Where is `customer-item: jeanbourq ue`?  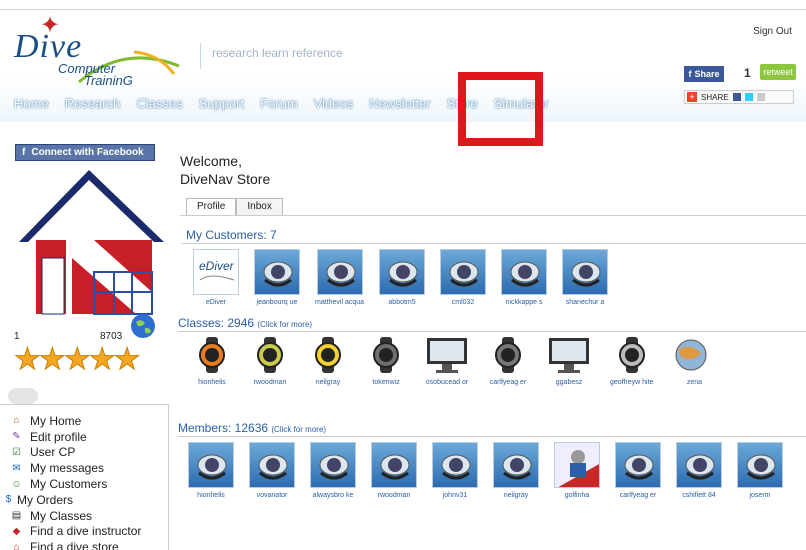
customer-item: jeanbourq ue is located at coordinates (277, 278).